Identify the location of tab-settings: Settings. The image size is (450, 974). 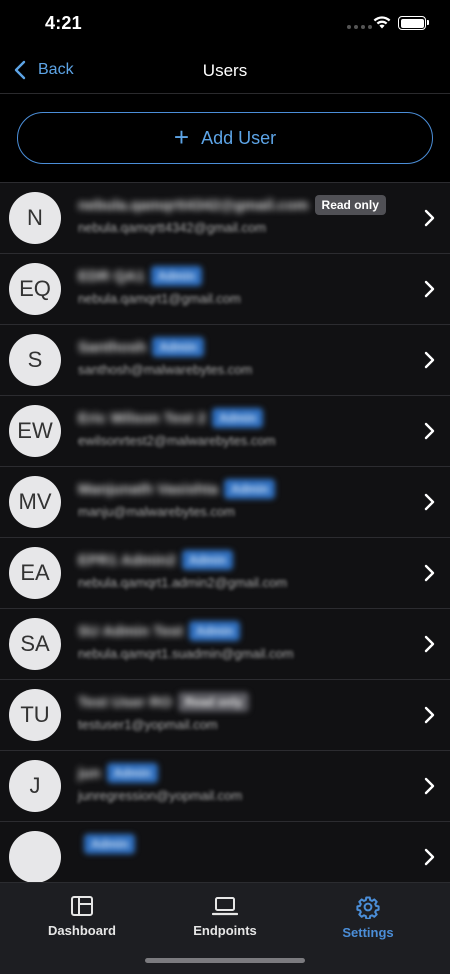
(368, 917).